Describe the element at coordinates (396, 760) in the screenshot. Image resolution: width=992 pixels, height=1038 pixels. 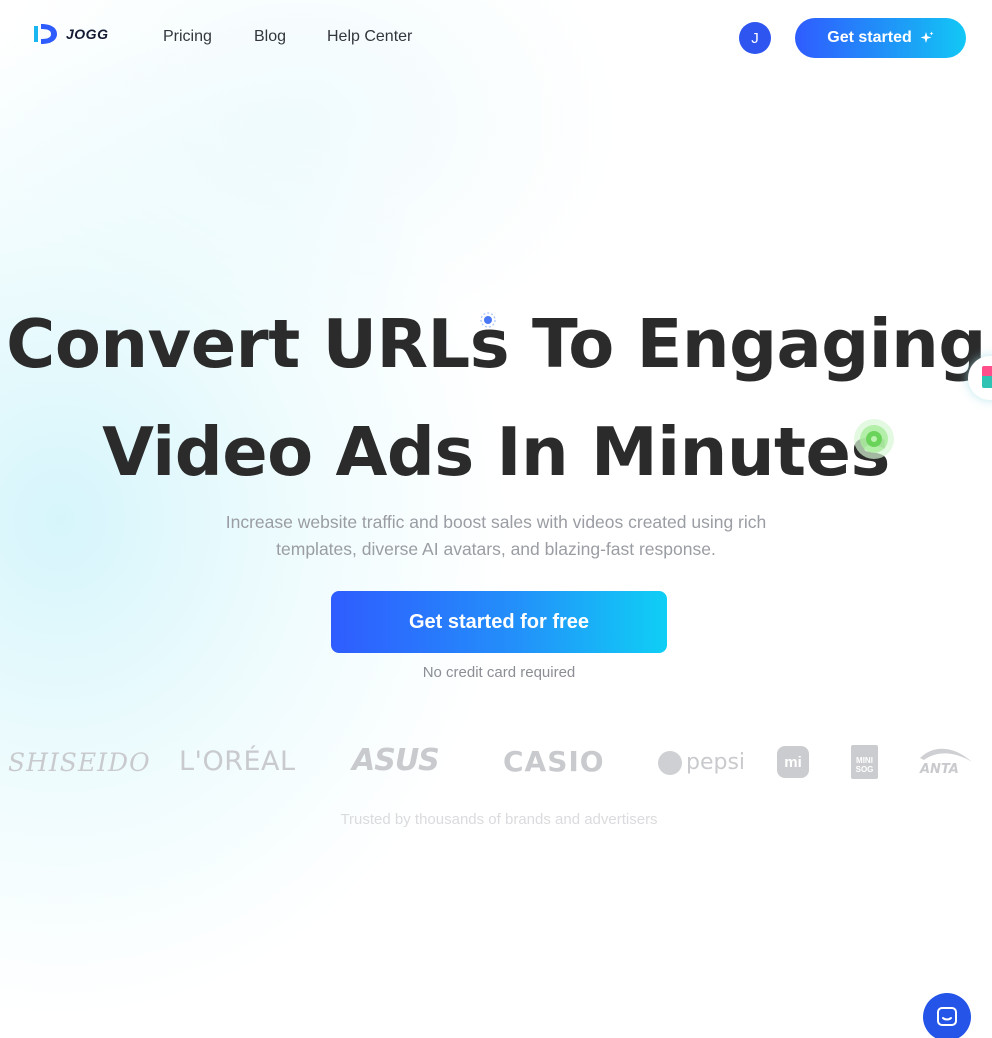
I see `brand-logo-asus: ASUS` at that location.